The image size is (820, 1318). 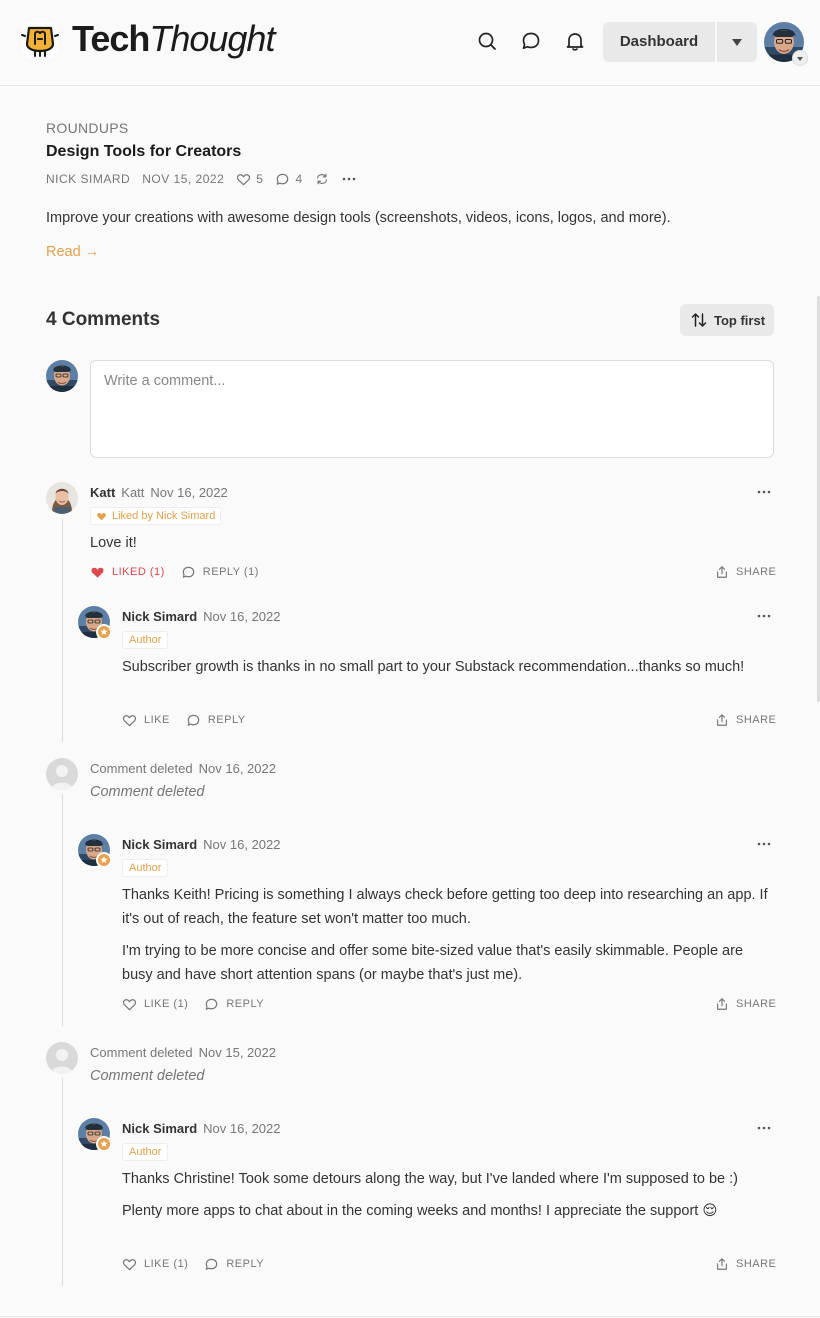 What do you see at coordinates (113, 543) in the screenshot?
I see `comment-body: Love it!` at bounding box center [113, 543].